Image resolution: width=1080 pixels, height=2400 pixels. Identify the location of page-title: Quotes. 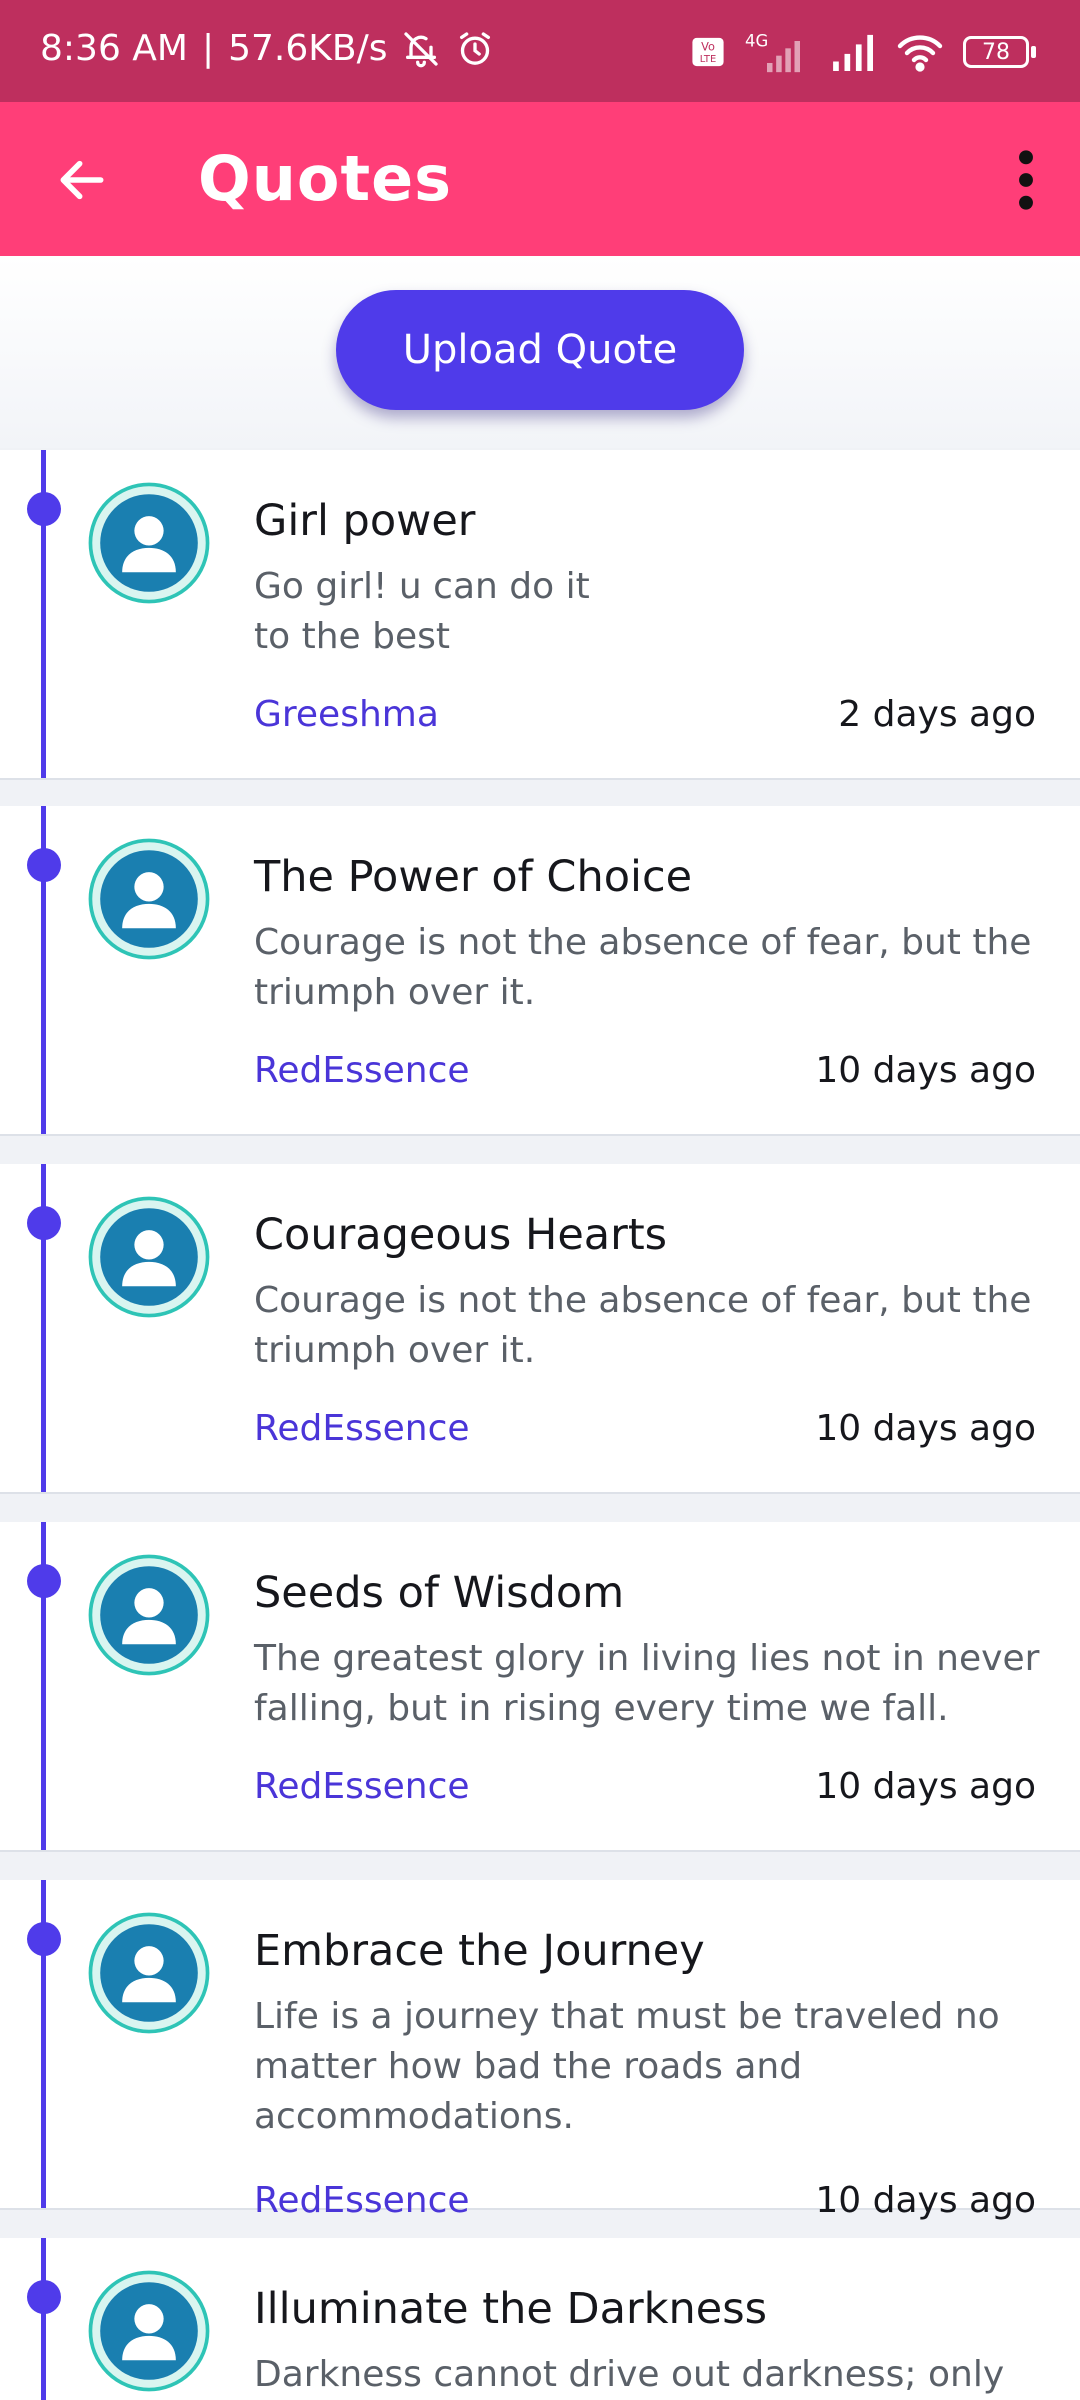
(325, 178).